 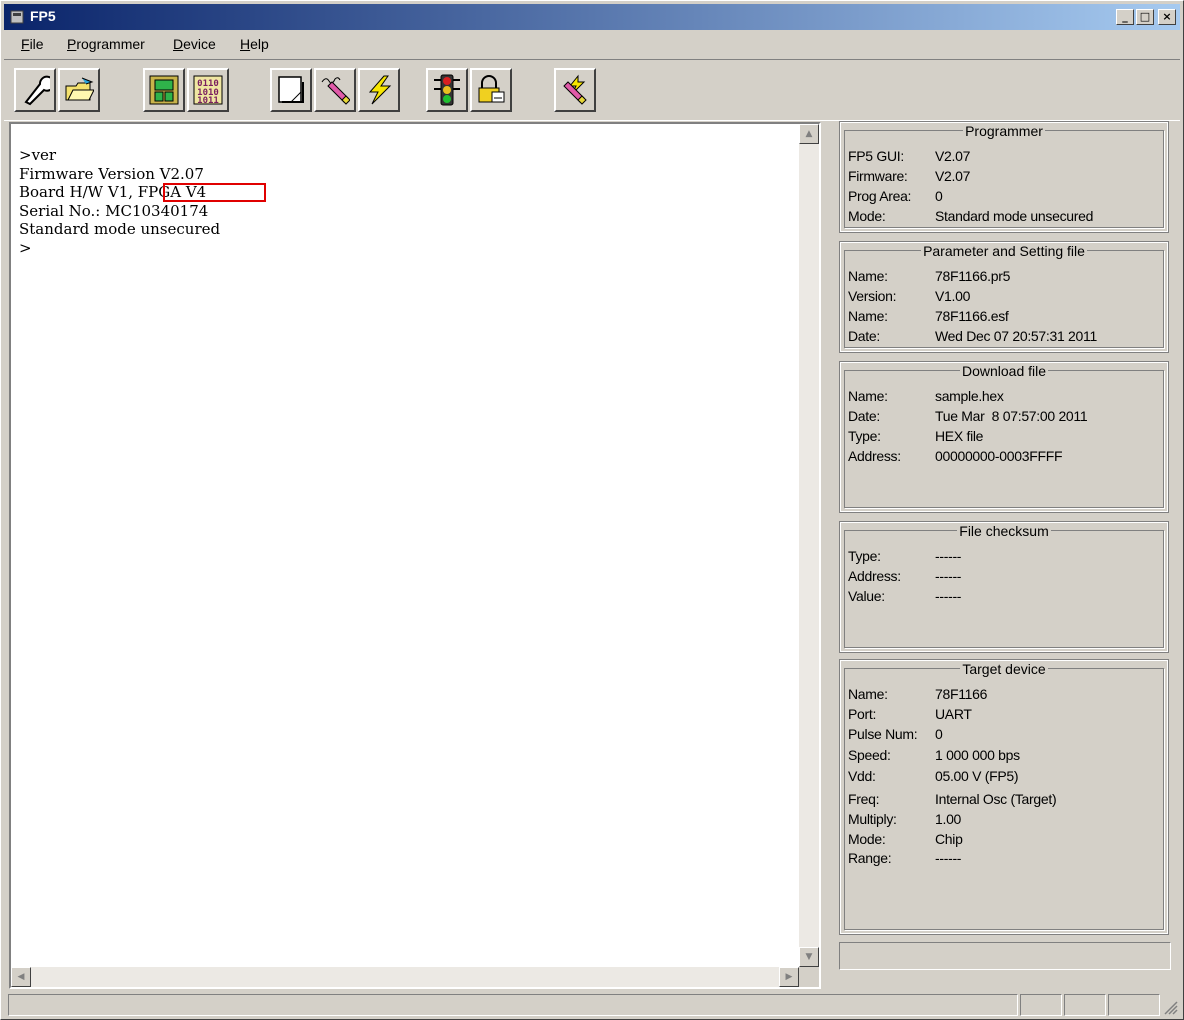 What do you see at coordinates (592, 17) in the screenshot?
I see `title-bar: FP5 _ □ ×` at bounding box center [592, 17].